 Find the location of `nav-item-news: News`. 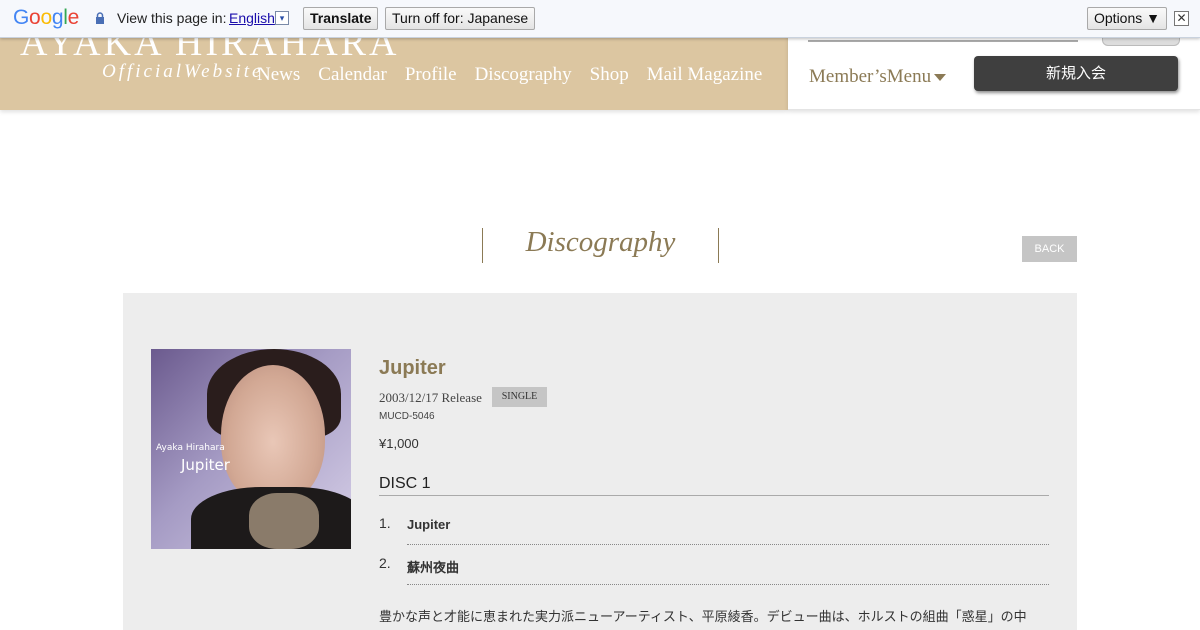

nav-item-news: News is located at coordinates (278, 75).